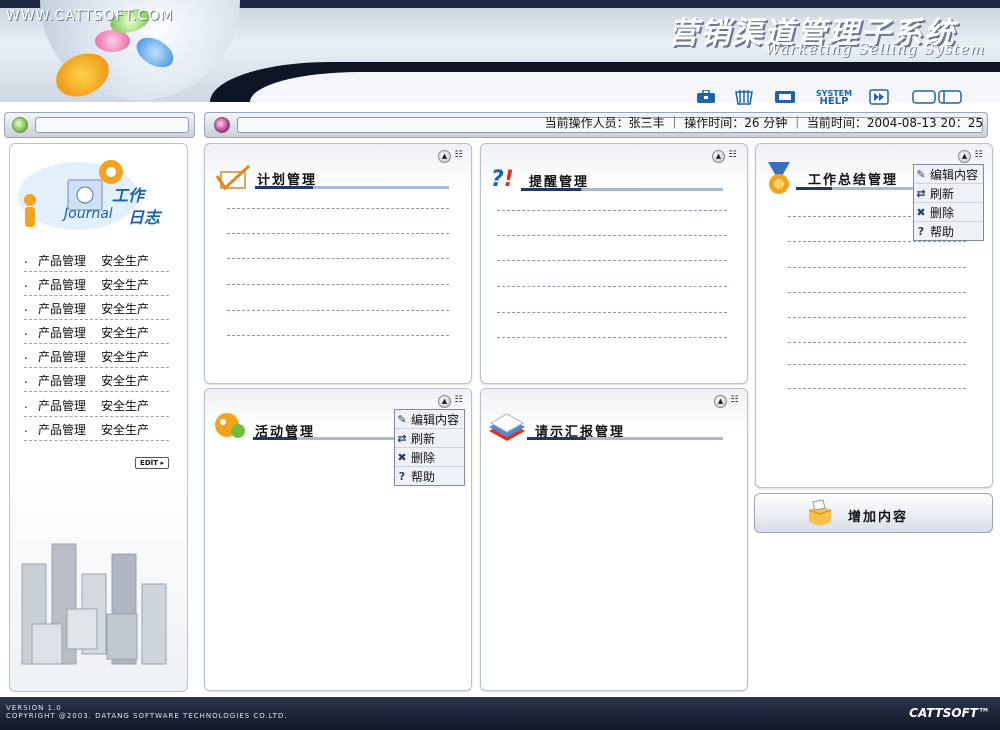  I want to click on report-panel: ▲ ☷ 请示汇报管理, so click(614, 539).